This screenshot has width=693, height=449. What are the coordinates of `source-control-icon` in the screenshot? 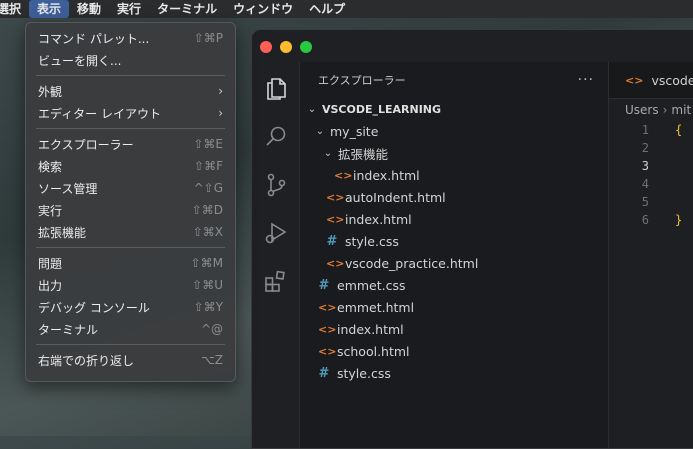 It's located at (276, 185).